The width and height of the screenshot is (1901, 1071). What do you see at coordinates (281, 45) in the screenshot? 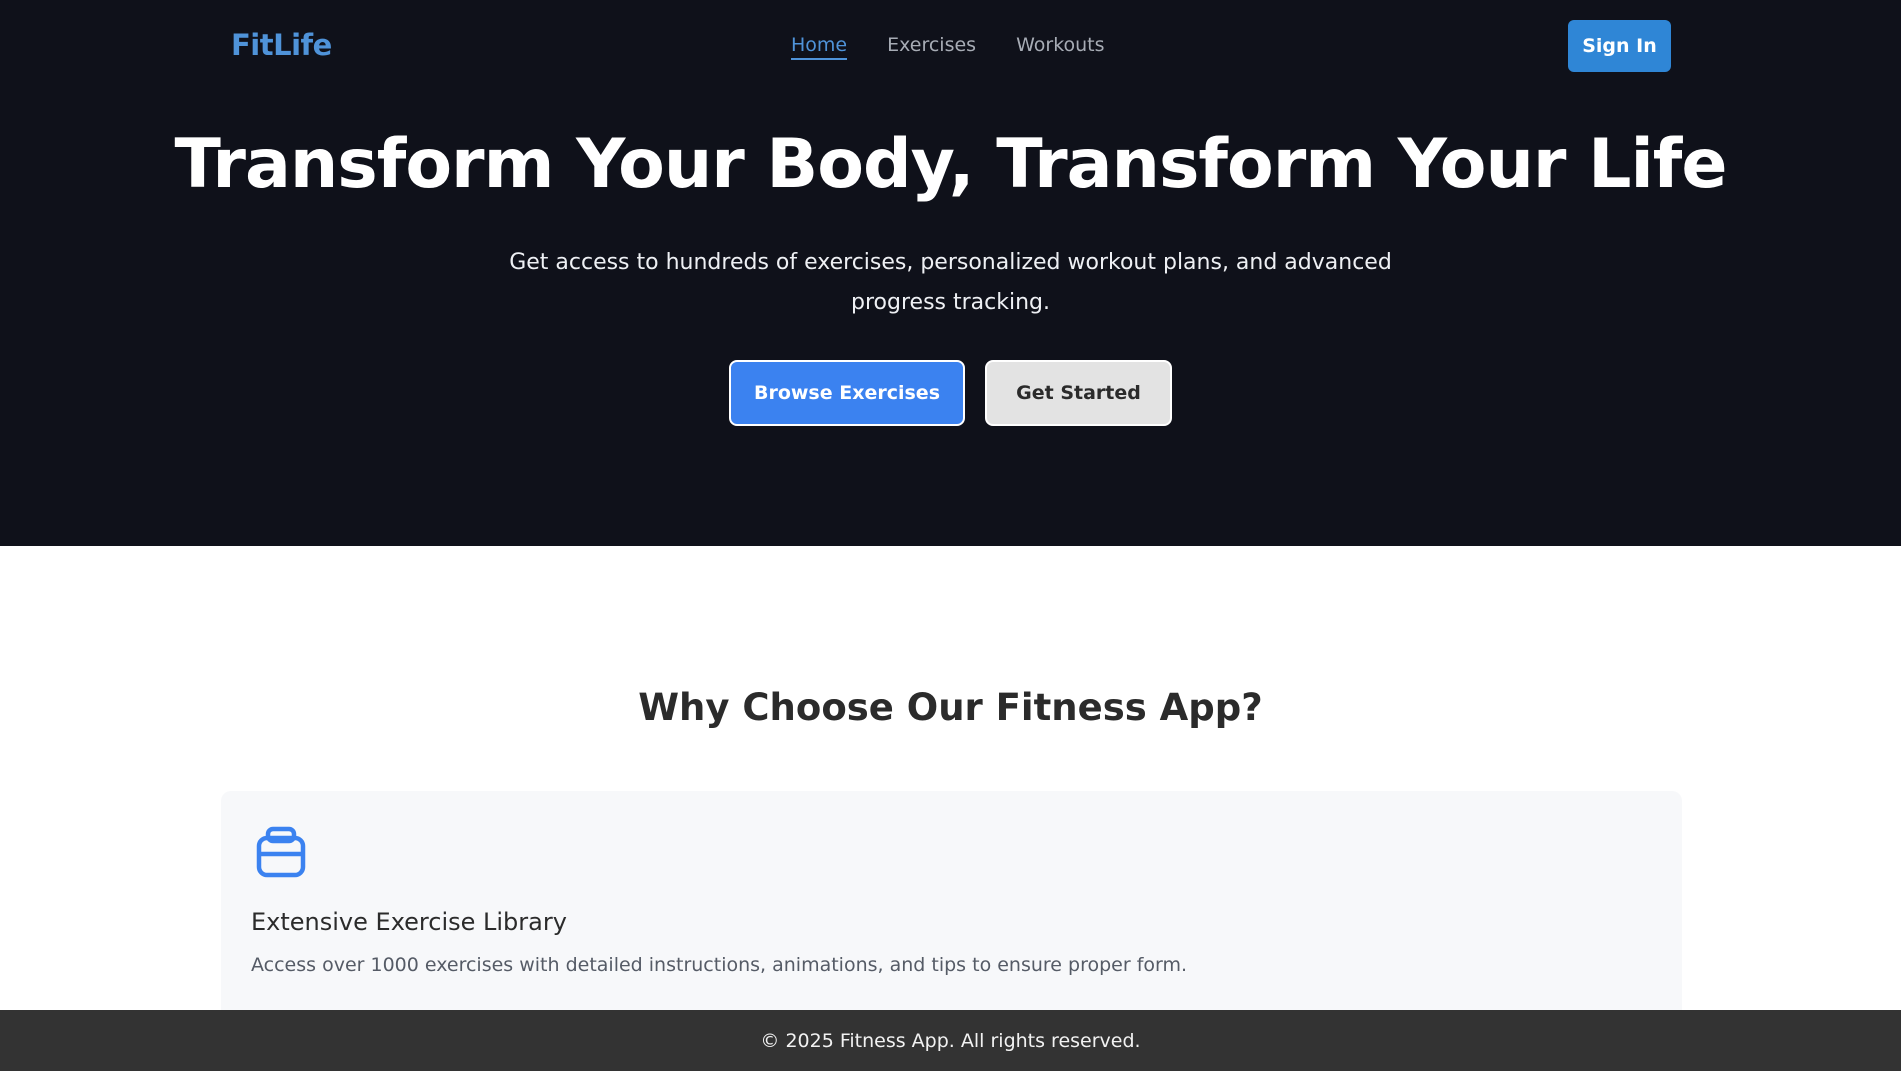
I see `logo: FitLife` at bounding box center [281, 45].